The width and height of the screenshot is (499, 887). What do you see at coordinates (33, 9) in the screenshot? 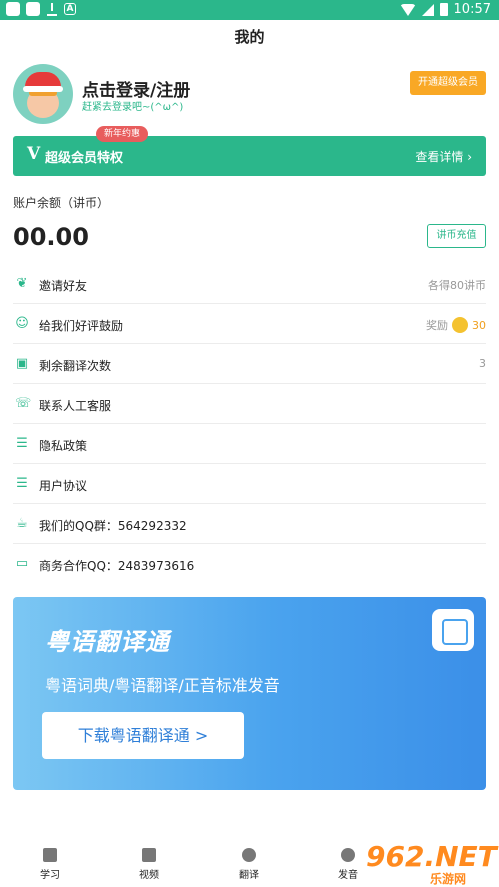
I see `square-notification-icon` at bounding box center [33, 9].